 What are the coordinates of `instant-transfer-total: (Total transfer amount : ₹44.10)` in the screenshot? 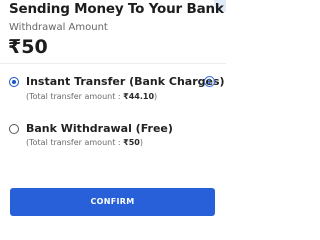 It's located at (91, 96).